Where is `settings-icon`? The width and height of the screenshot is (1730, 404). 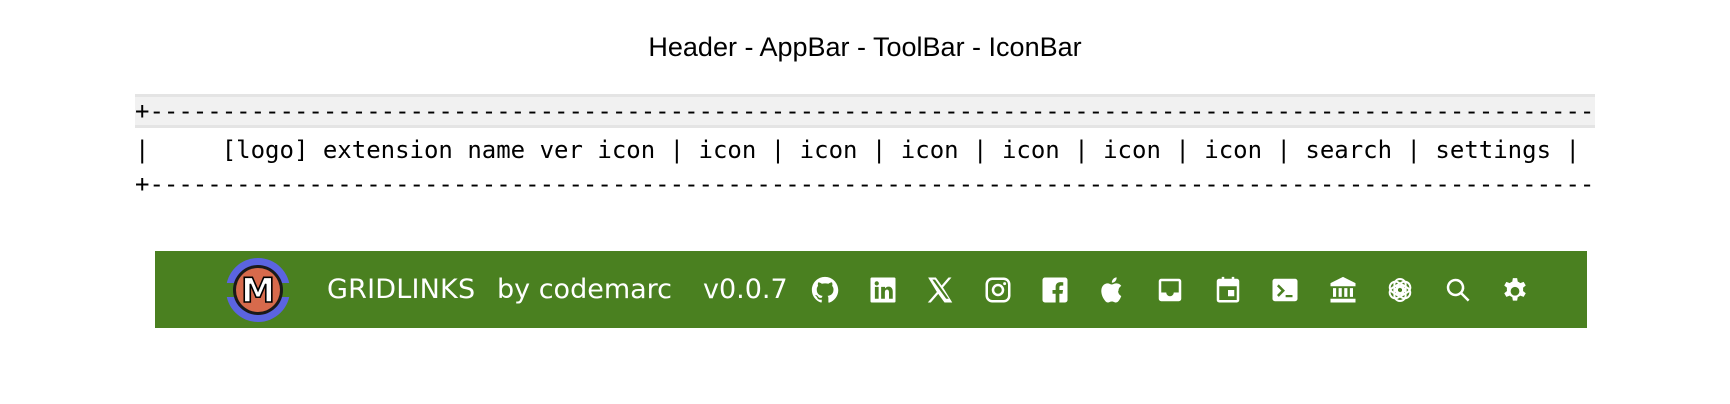 settings-icon is located at coordinates (1515, 290).